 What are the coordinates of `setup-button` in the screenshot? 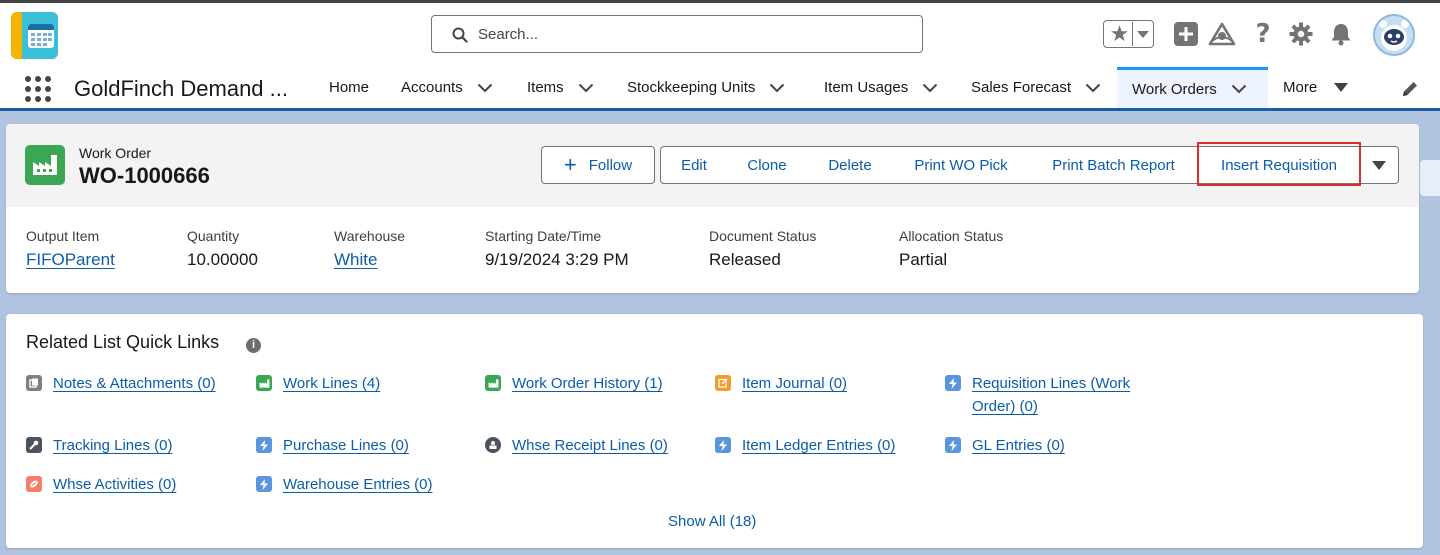 It's located at (1301, 34).